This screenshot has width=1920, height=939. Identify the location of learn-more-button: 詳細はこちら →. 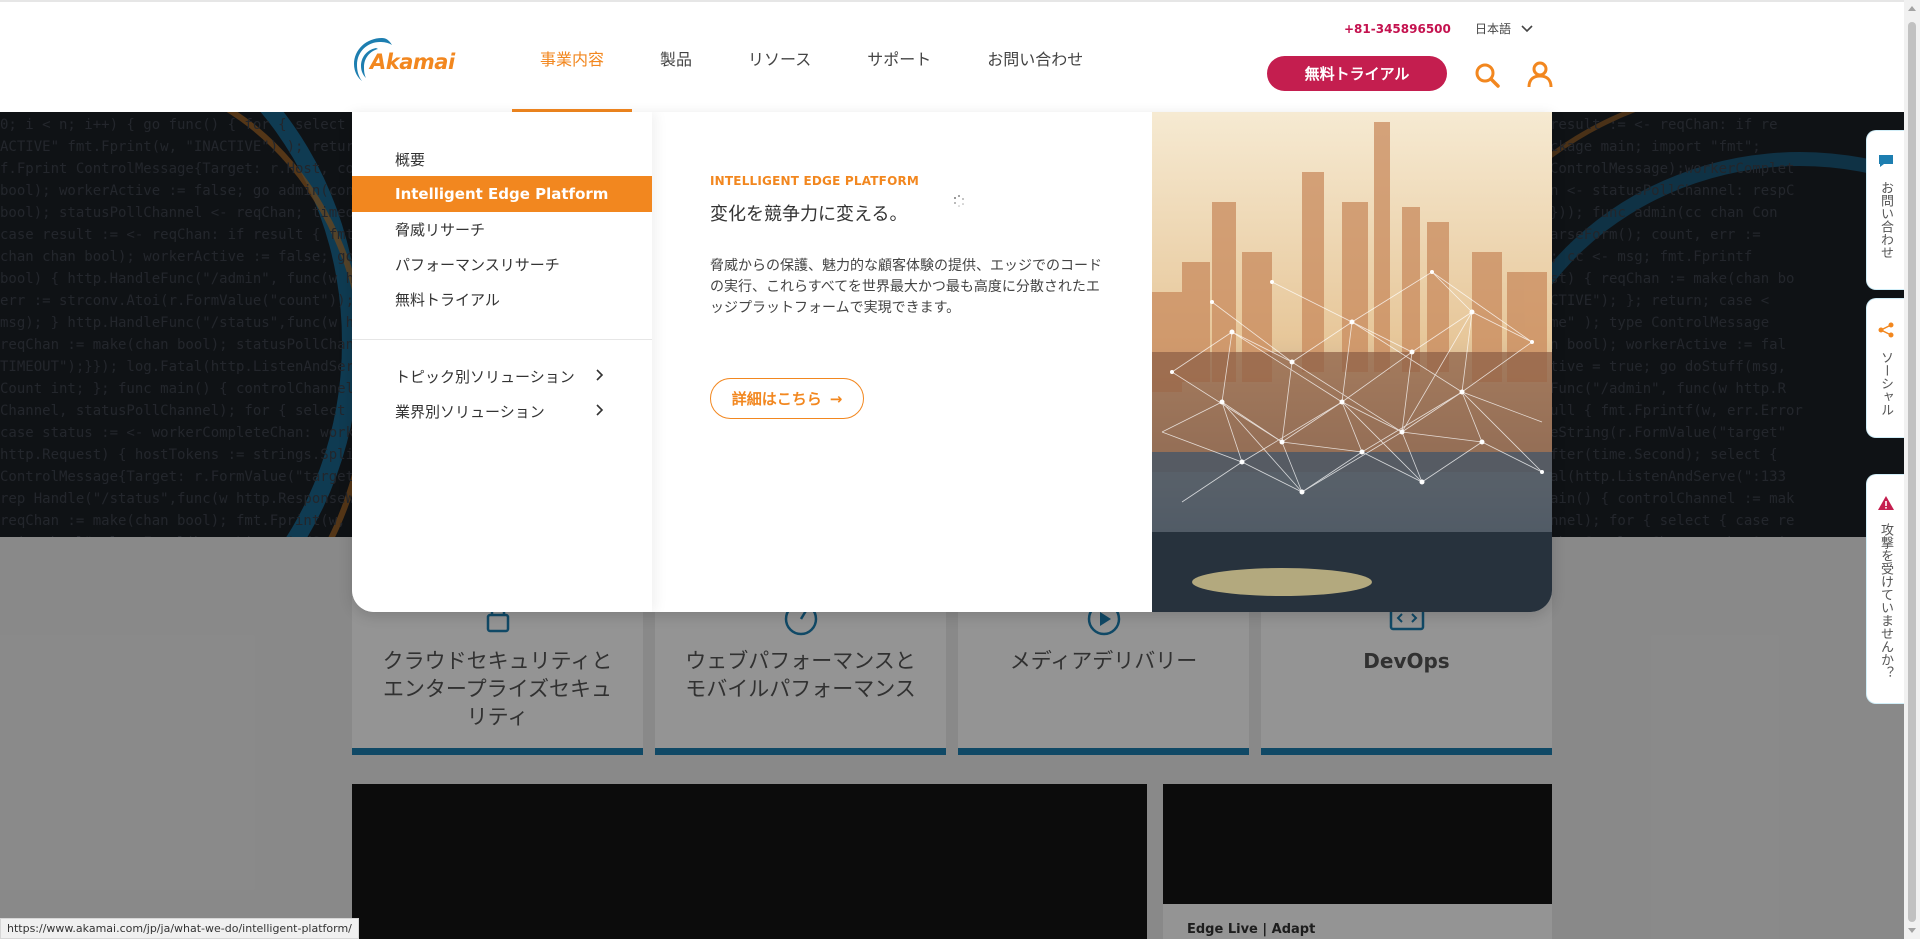
(787, 398).